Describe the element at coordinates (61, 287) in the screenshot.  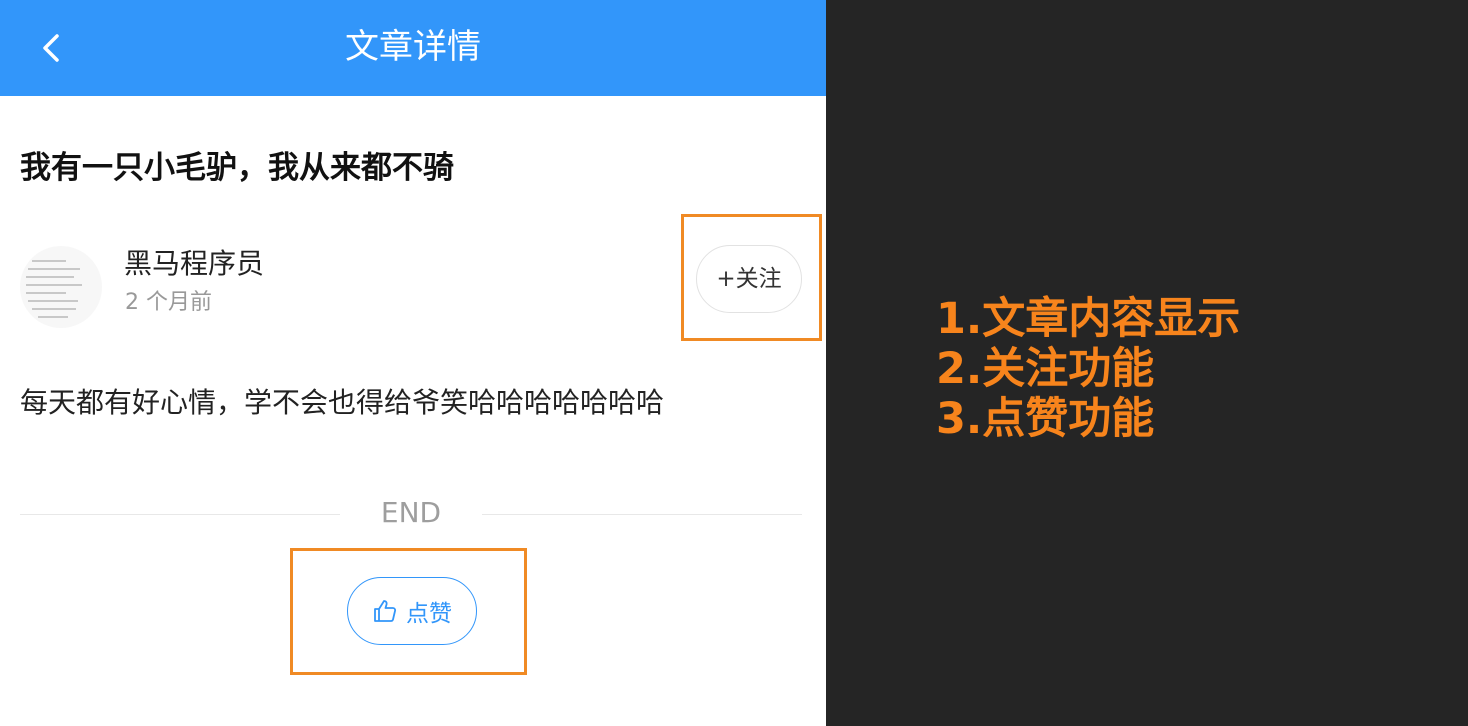
I see `author-avatar` at that location.